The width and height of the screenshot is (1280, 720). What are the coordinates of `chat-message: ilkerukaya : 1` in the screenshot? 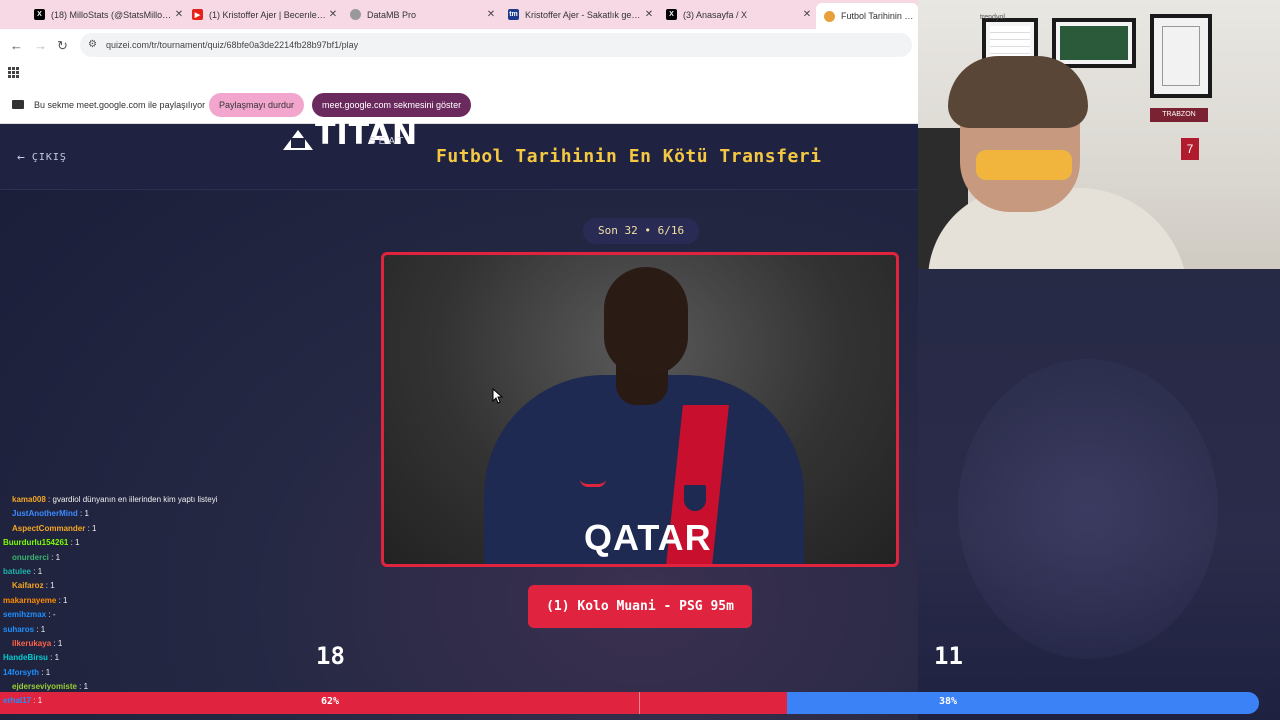 It's located at (123, 644).